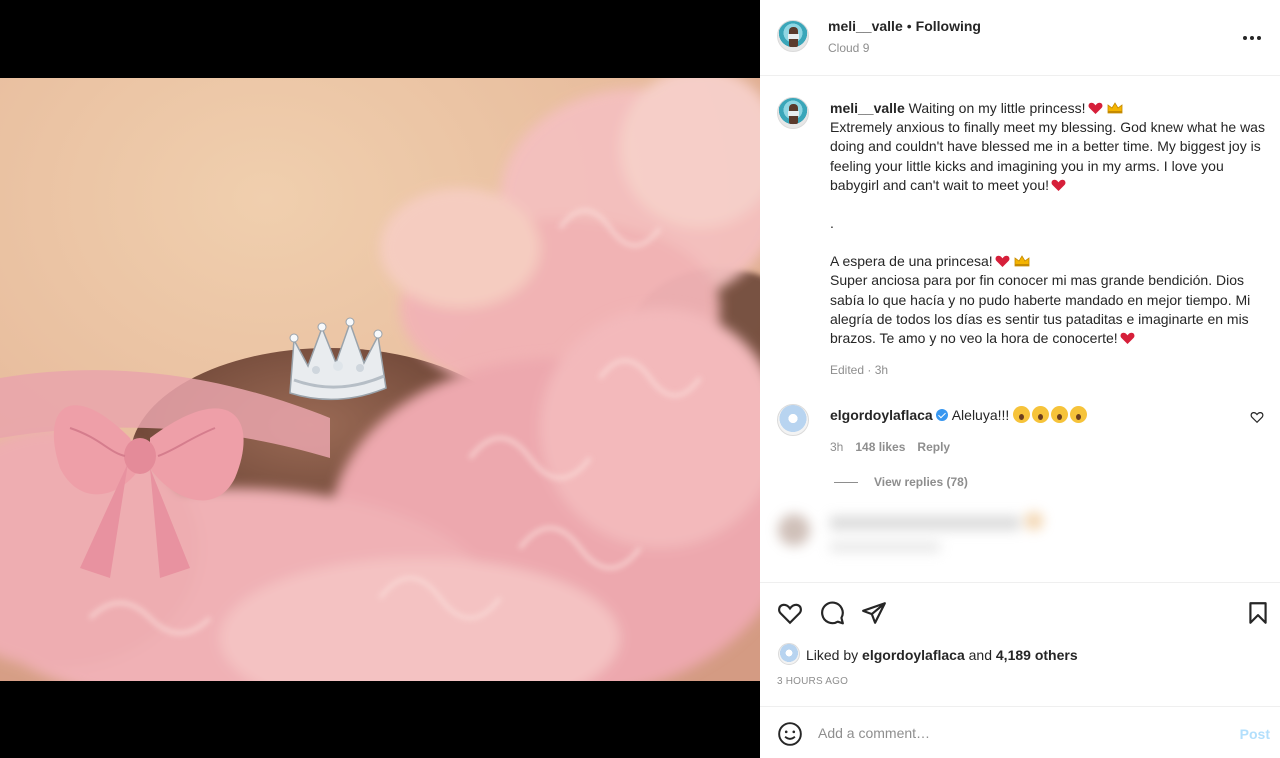 The image size is (1280, 758). What do you see at coordinates (867, 108) in the screenshot?
I see `caption-username: meli__valle` at bounding box center [867, 108].